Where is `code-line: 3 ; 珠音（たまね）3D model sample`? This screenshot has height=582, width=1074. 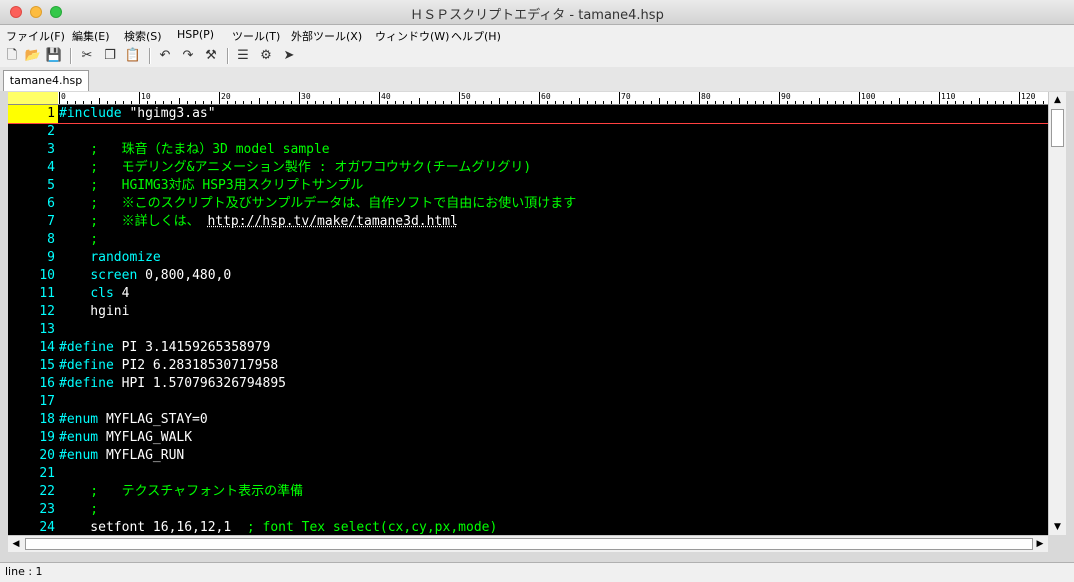 code-line: 3 ; 珠音（たまね）3D model sample is located at coordinates (528, 150).